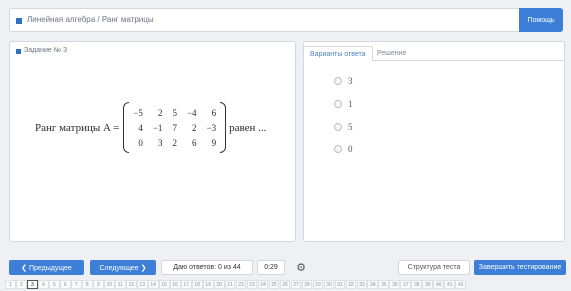 The width and height of the screenshot is (571, 291). I want to click on matrix-cell: −5, so click(138, 112).